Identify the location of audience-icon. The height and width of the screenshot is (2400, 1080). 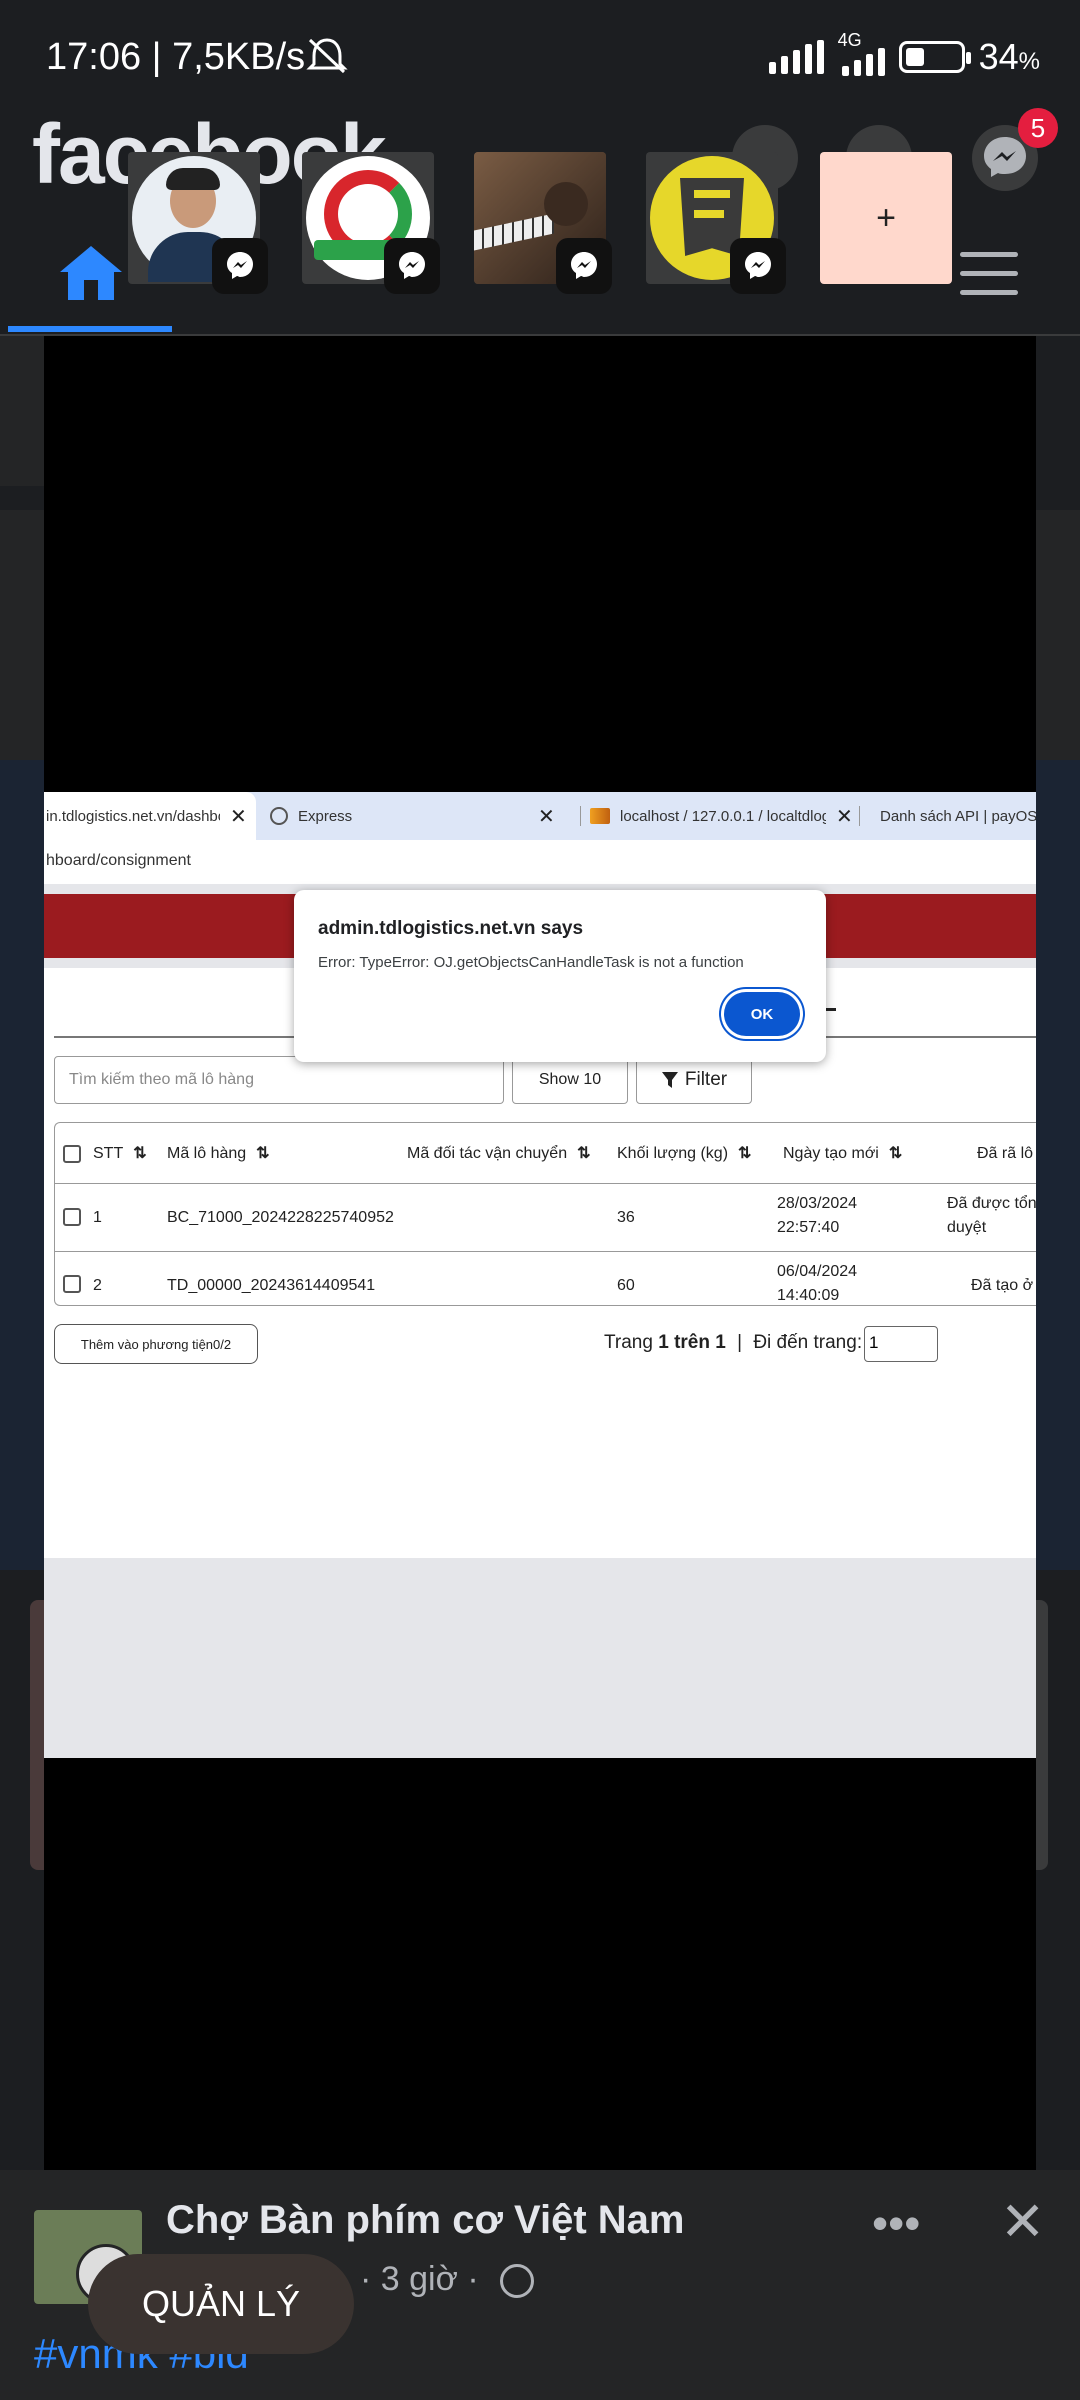
(517, 2281).